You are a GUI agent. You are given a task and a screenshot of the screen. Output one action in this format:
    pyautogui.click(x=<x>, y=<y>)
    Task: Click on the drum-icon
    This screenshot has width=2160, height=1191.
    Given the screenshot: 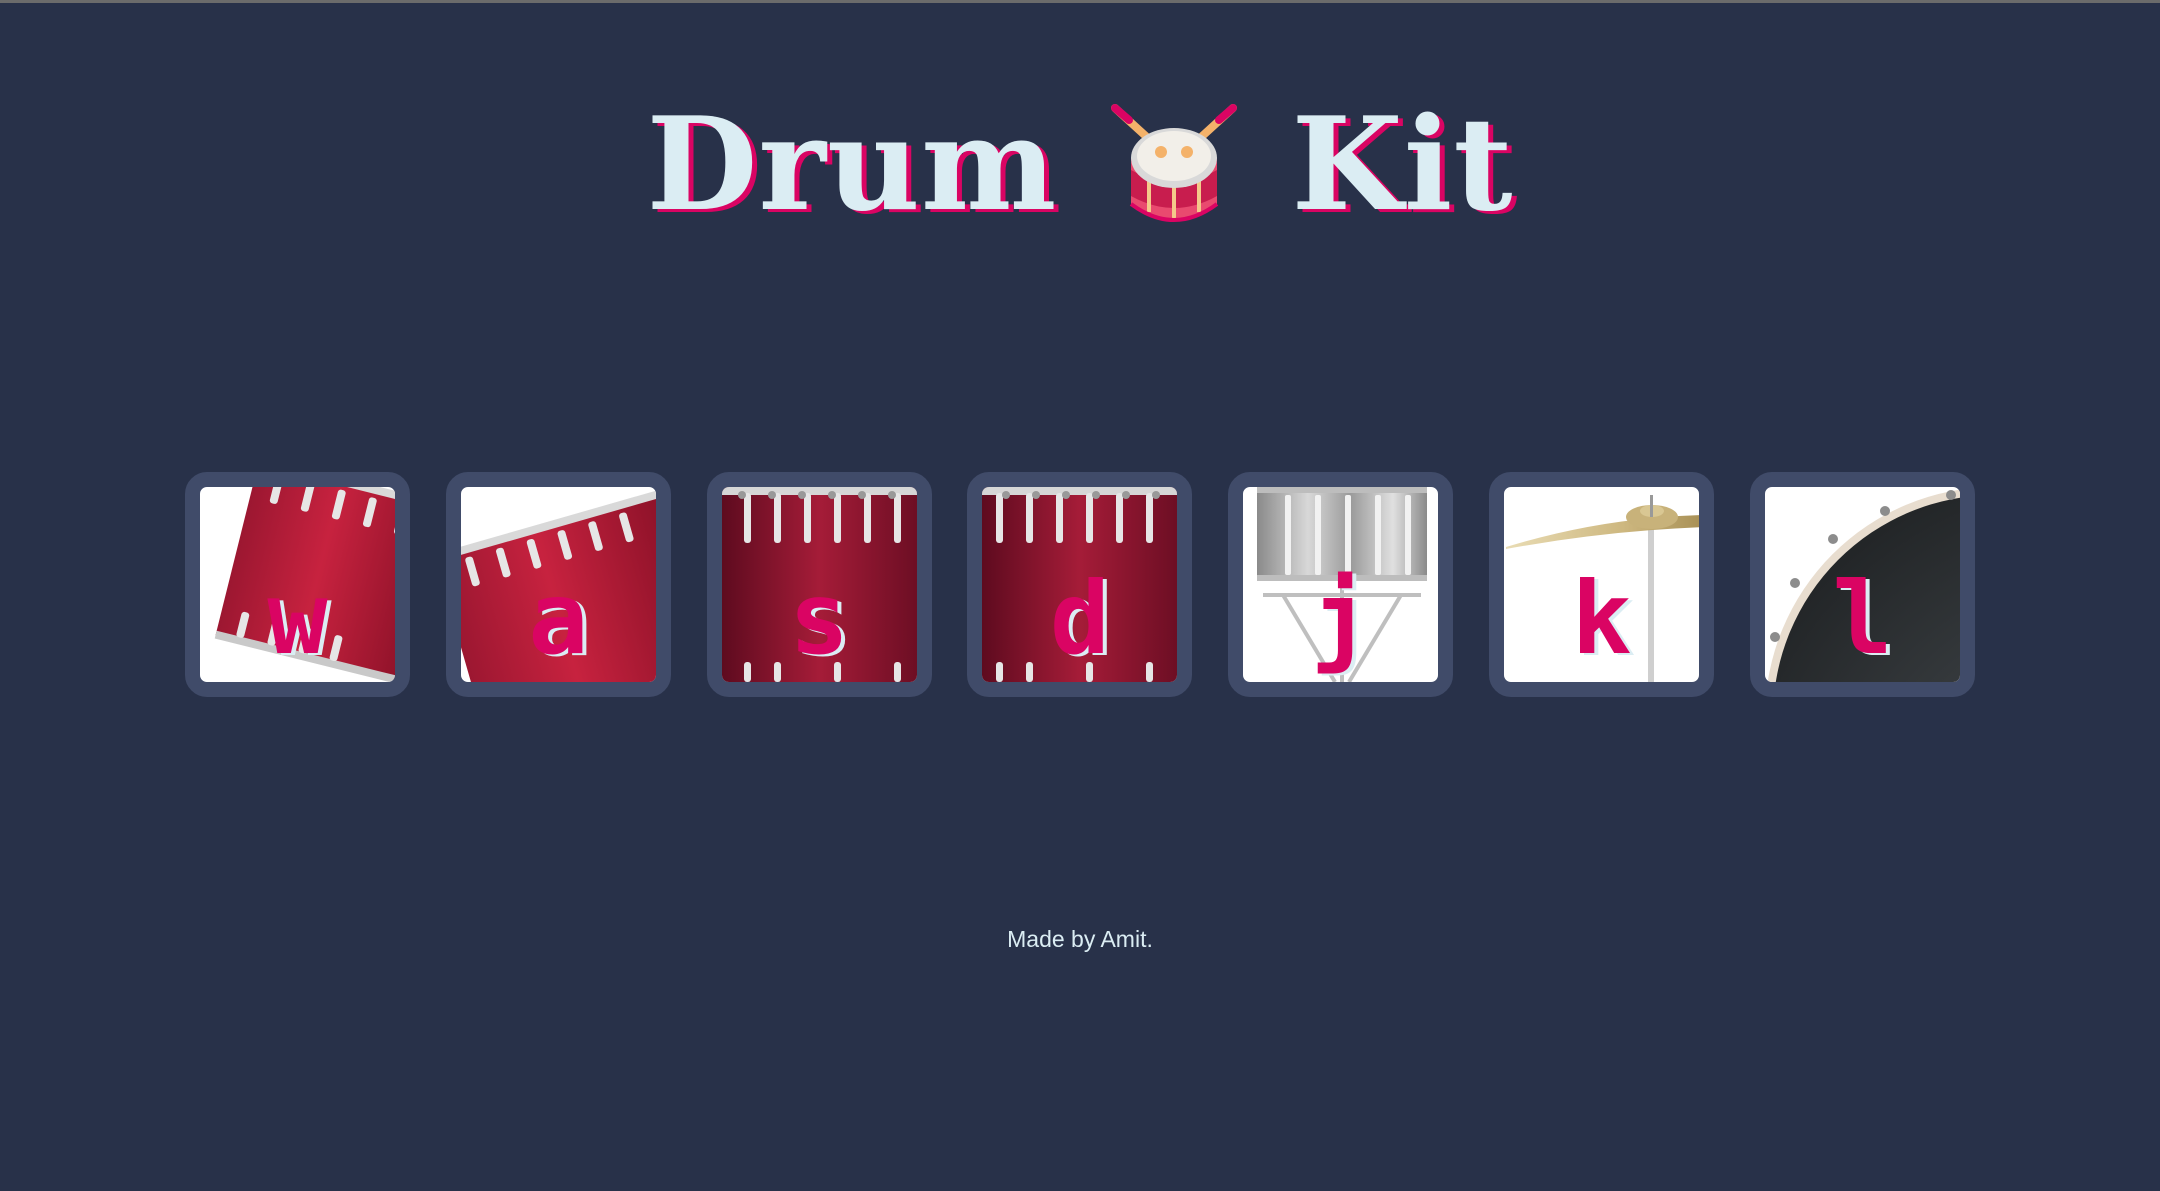 What is the action you would take?
    pyautogui.click(x=1174, y=163)
    